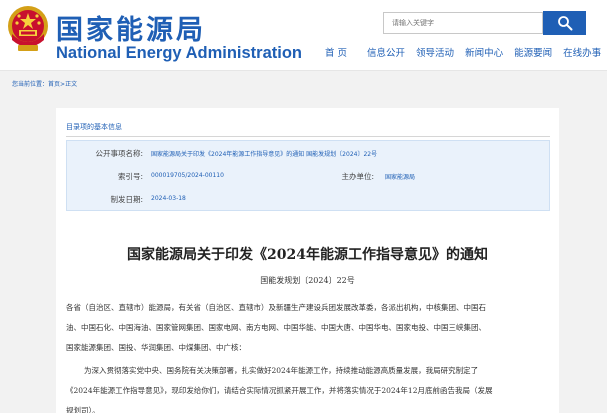  I want to click on nav-online-services: 在线办事, so click(582, 52).